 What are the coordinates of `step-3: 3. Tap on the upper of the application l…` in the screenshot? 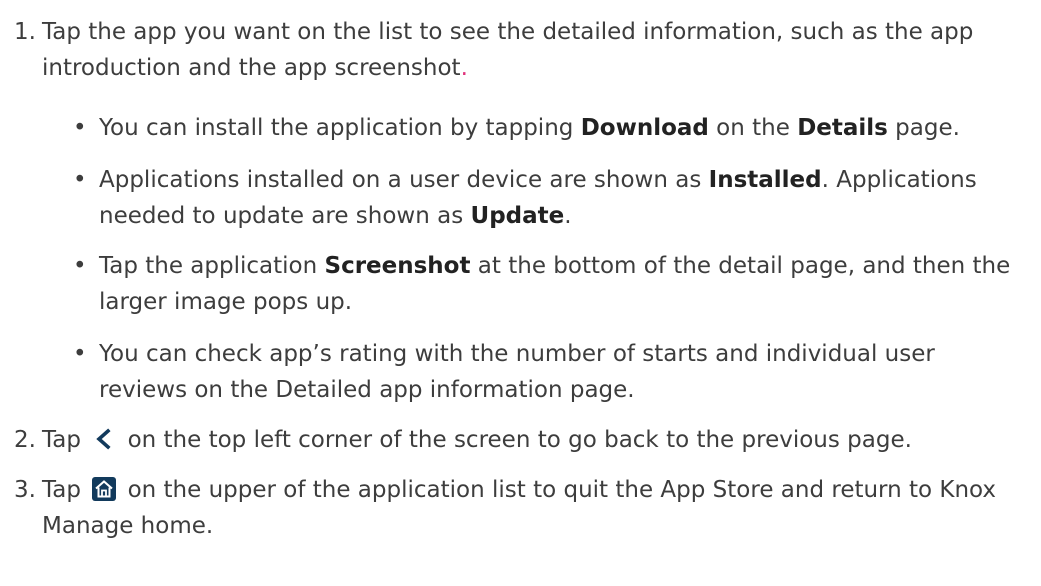 It's located at (524, 508).